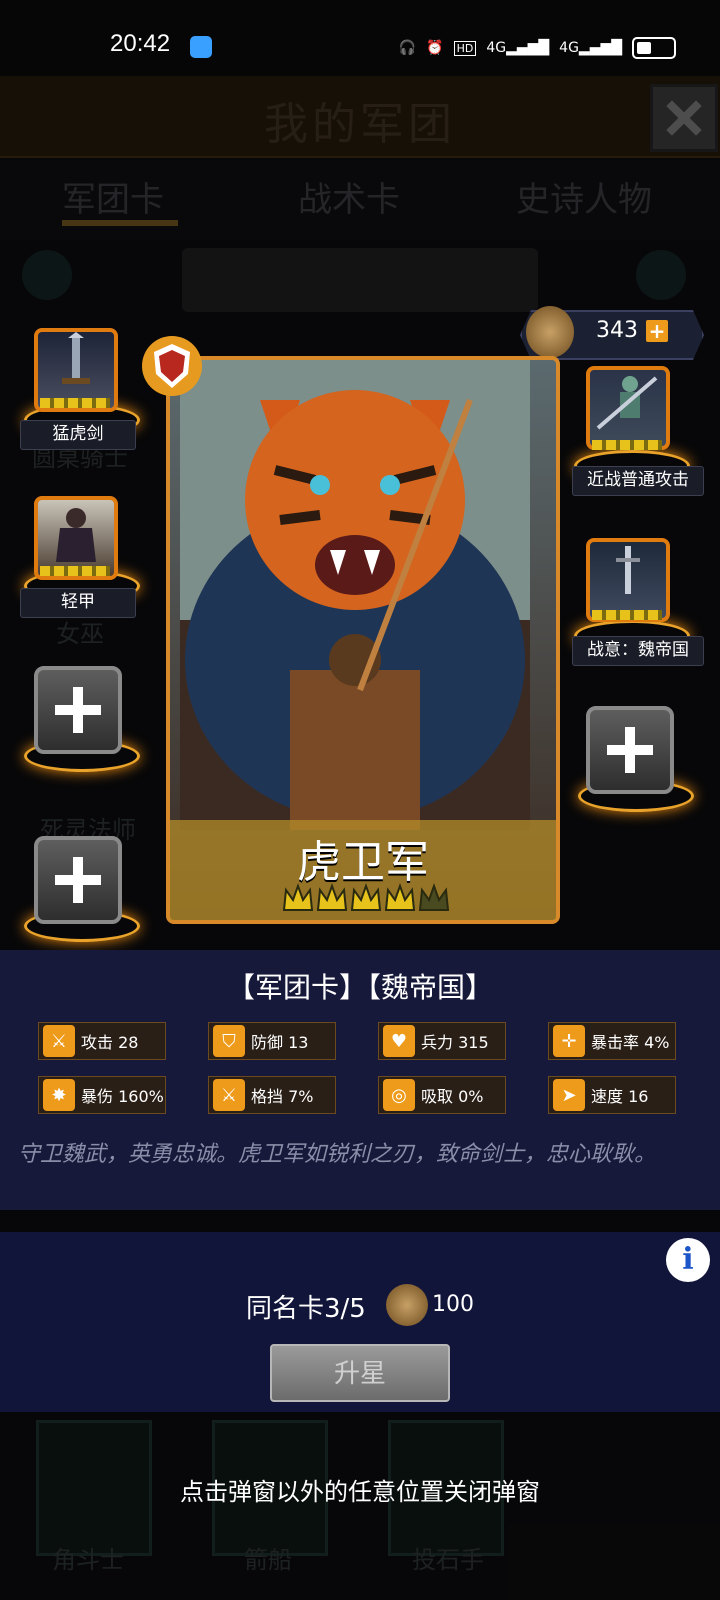 This screenshot has width=720, height=1600. What do you see at coordinates (76, 535) in the screenshot?
I see `armor-icon` at bounding box center [76, 535].